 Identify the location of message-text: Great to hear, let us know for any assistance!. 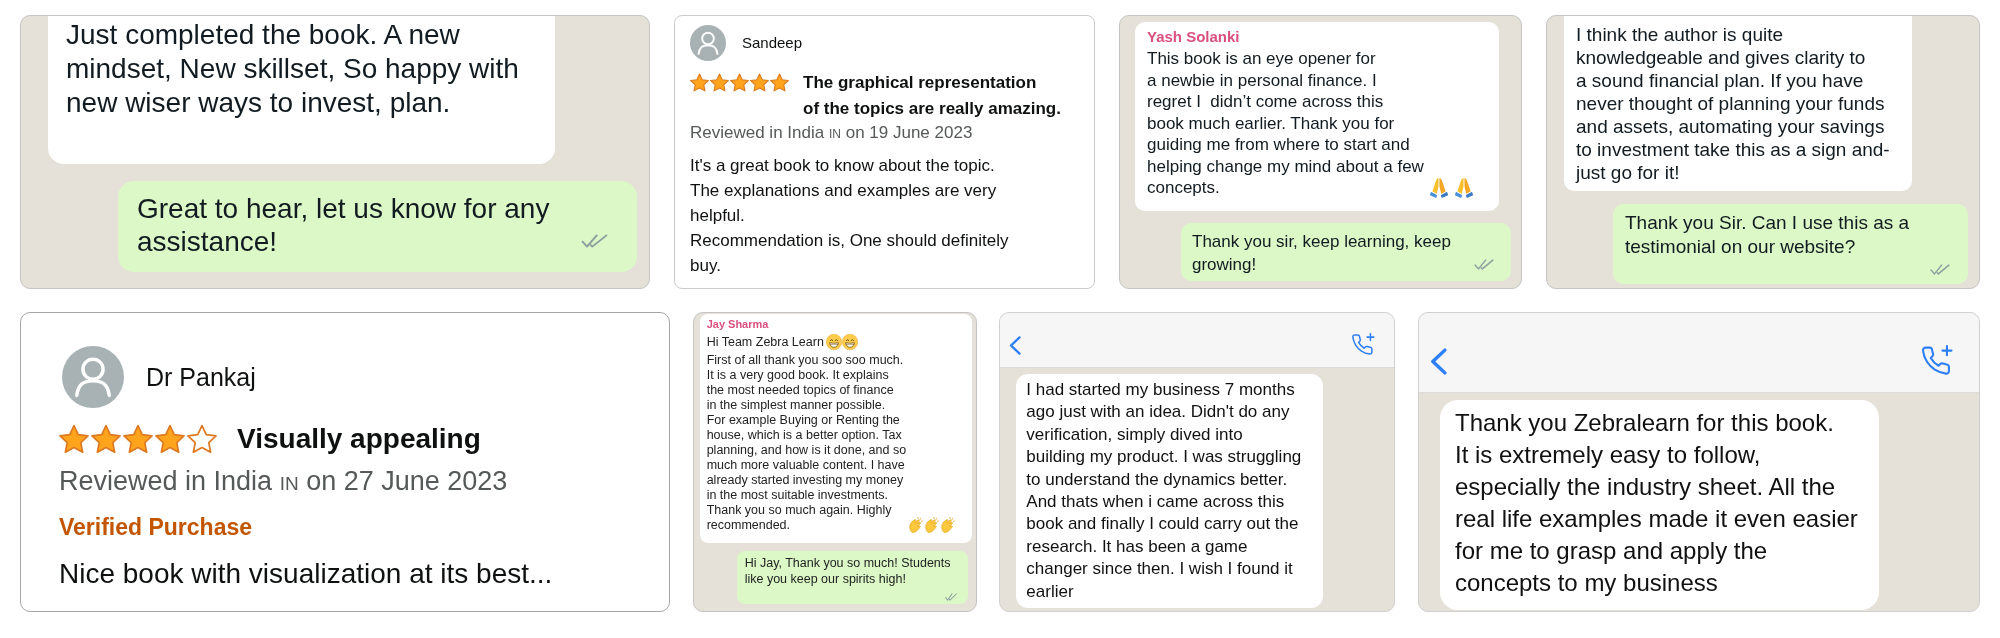
(343, 225).